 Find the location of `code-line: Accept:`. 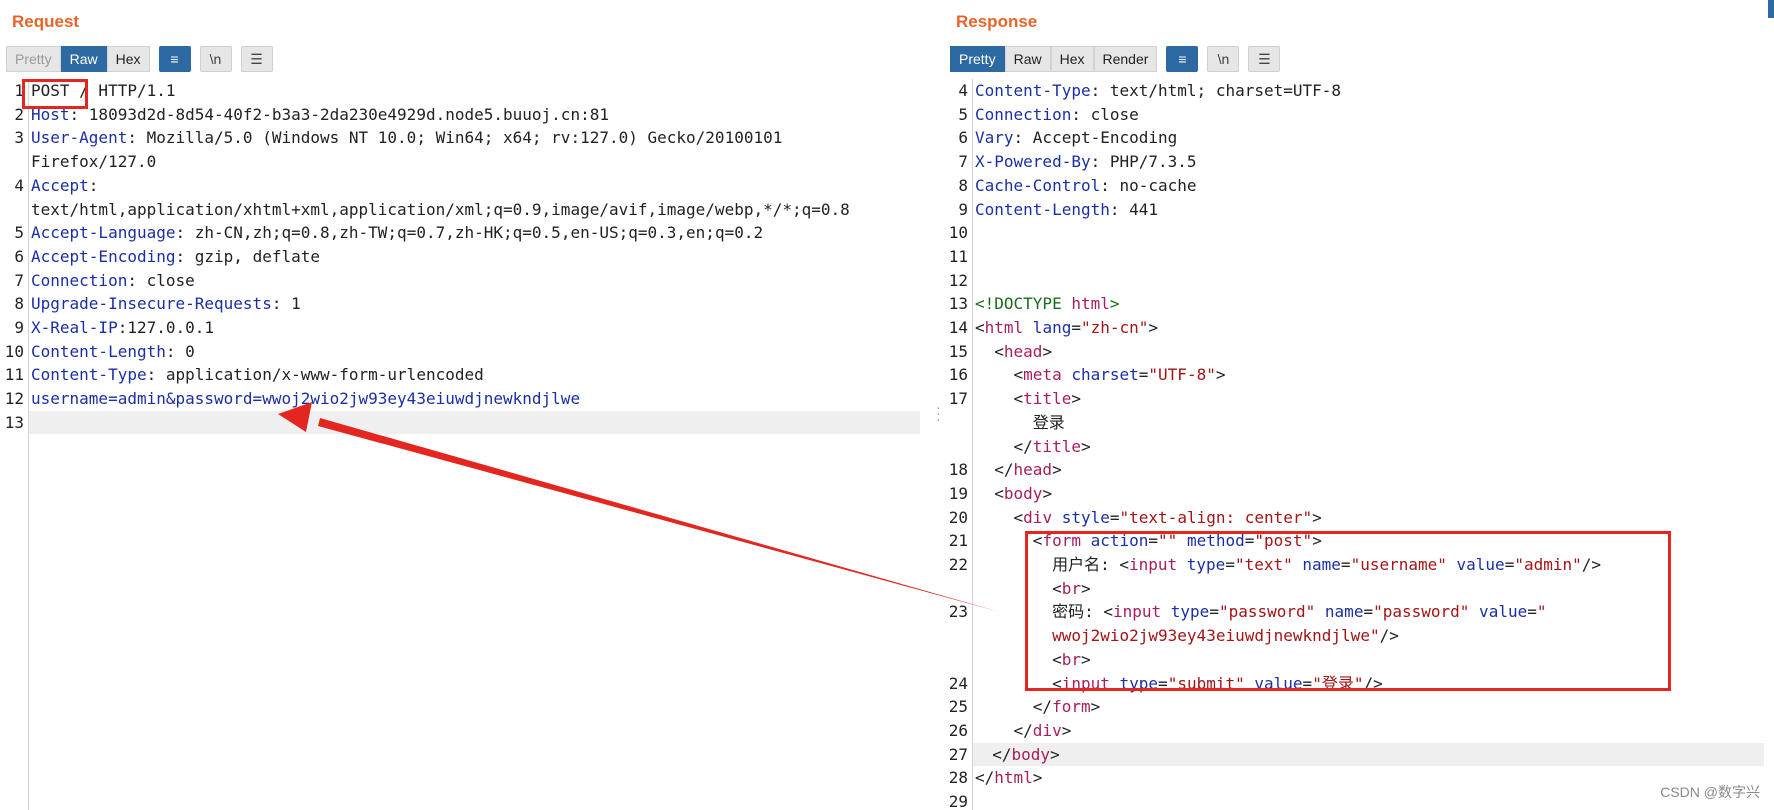

code-line: Accept: is located at coordinates (475, 186).